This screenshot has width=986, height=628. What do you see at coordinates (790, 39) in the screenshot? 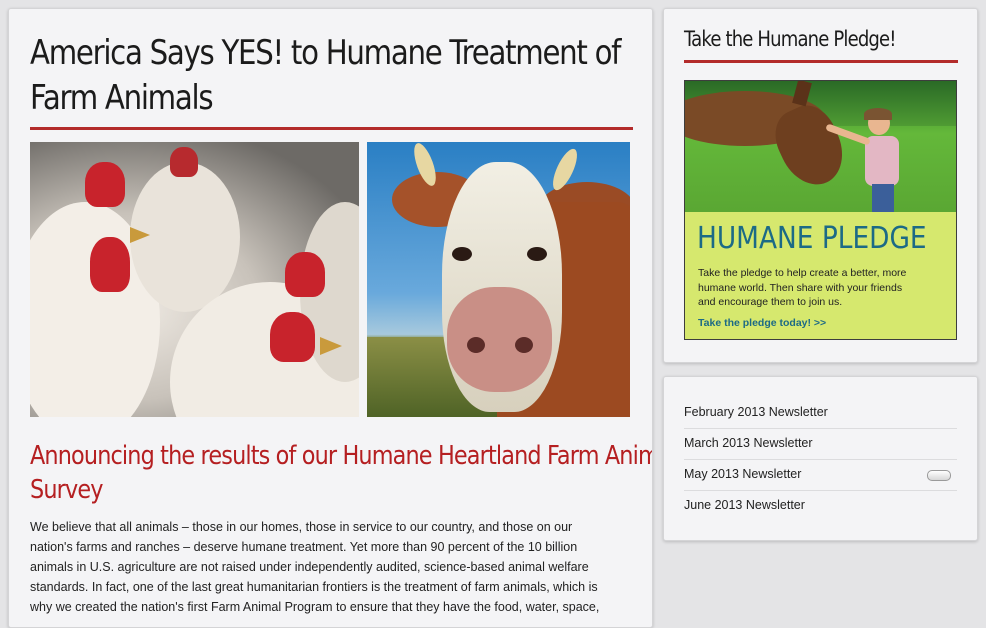
I see `pledge-heading: Take the Humane Pledge!` at bounding box center [790, 39].